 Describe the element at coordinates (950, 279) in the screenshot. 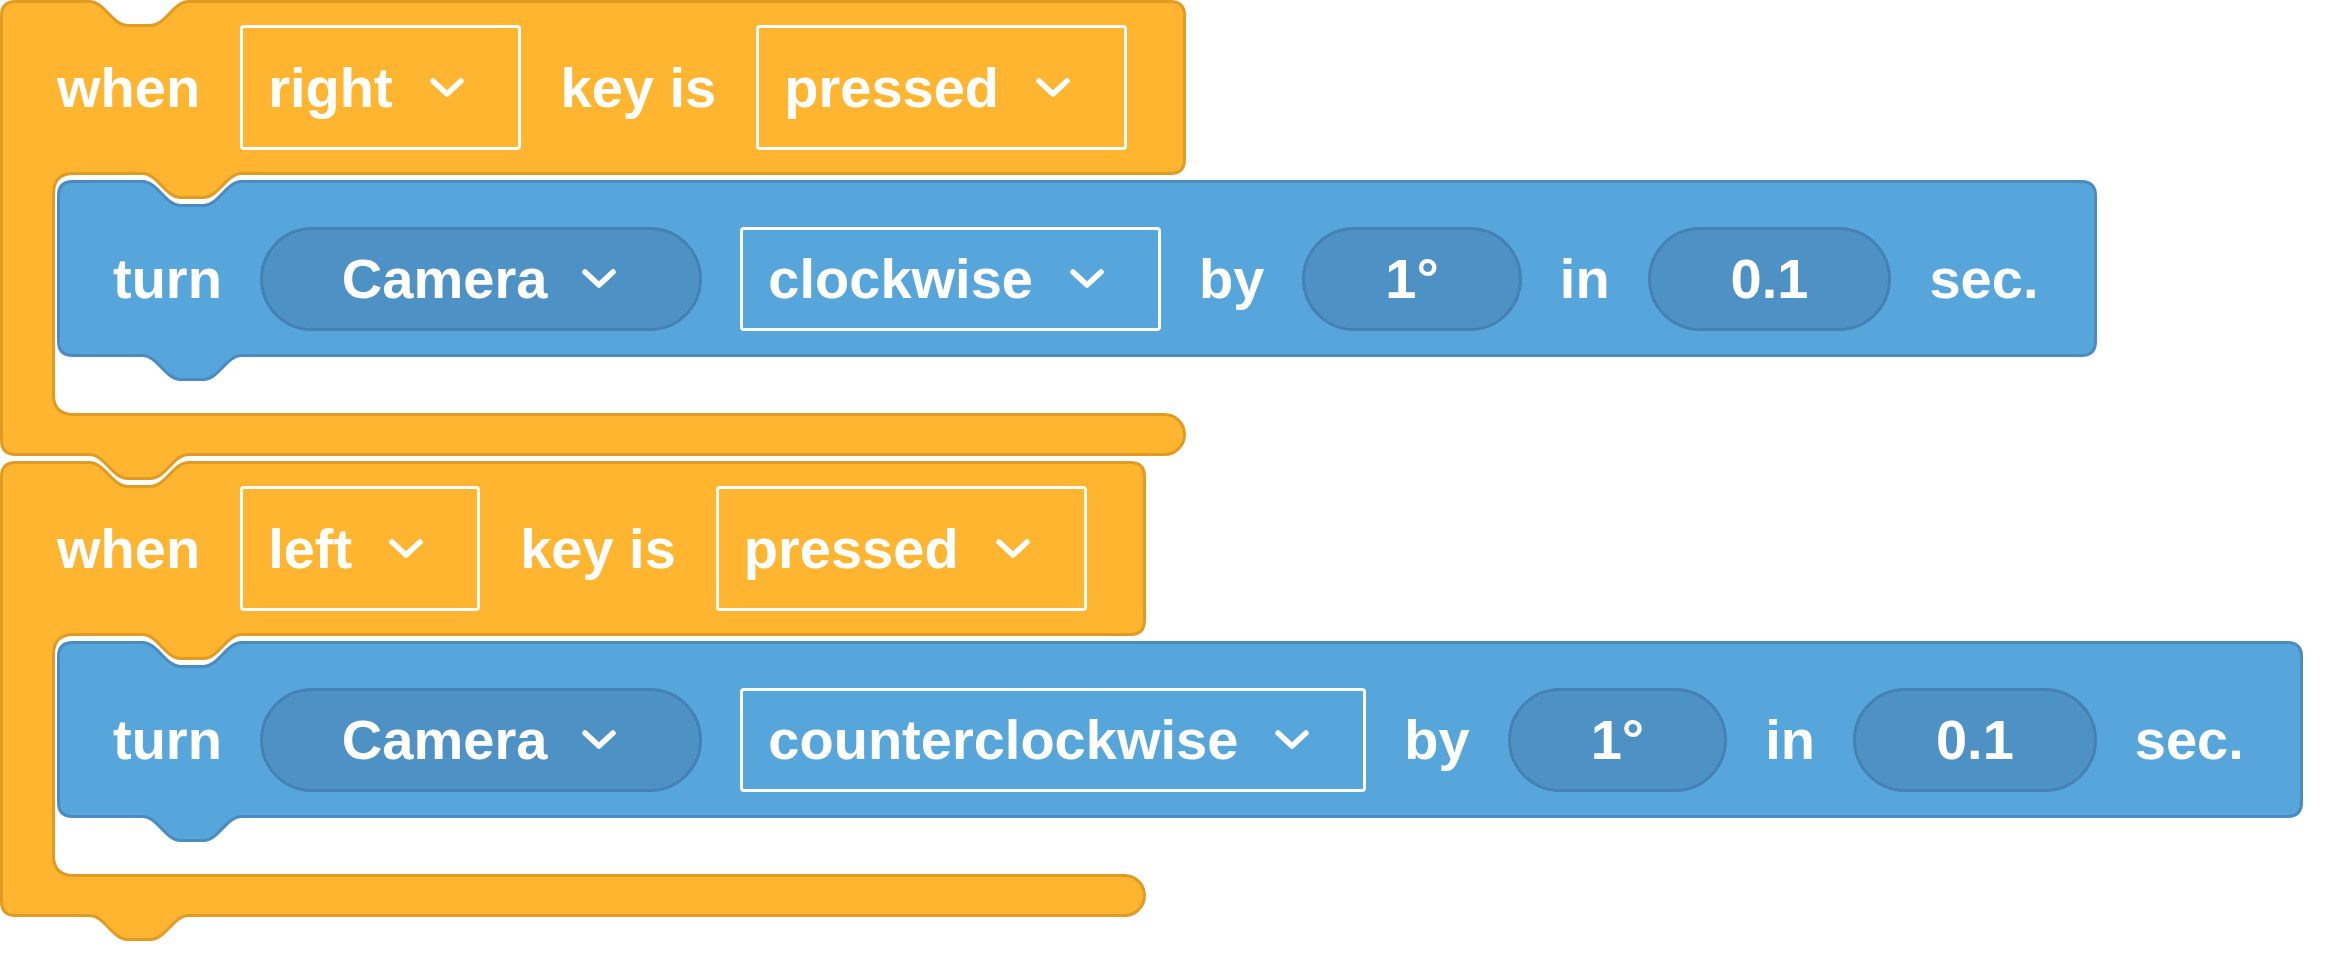

I see `dropdown: clockwise` at that location.